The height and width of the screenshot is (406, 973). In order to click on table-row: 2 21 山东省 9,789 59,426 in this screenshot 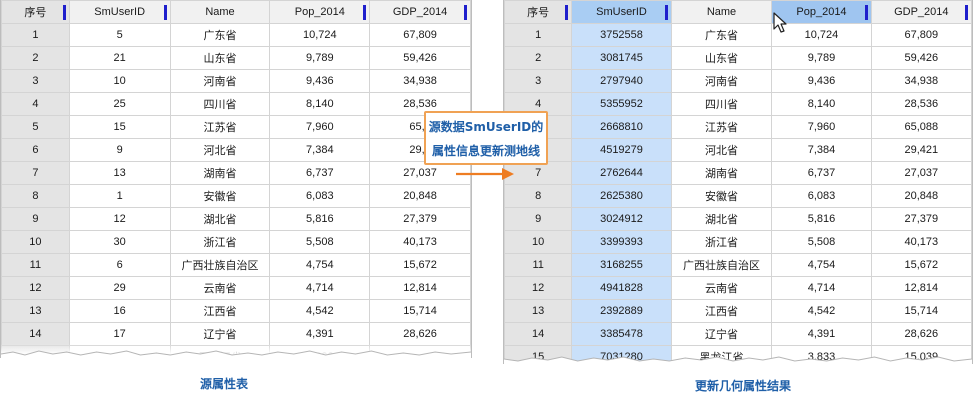, I will do `click(236, 58)`.